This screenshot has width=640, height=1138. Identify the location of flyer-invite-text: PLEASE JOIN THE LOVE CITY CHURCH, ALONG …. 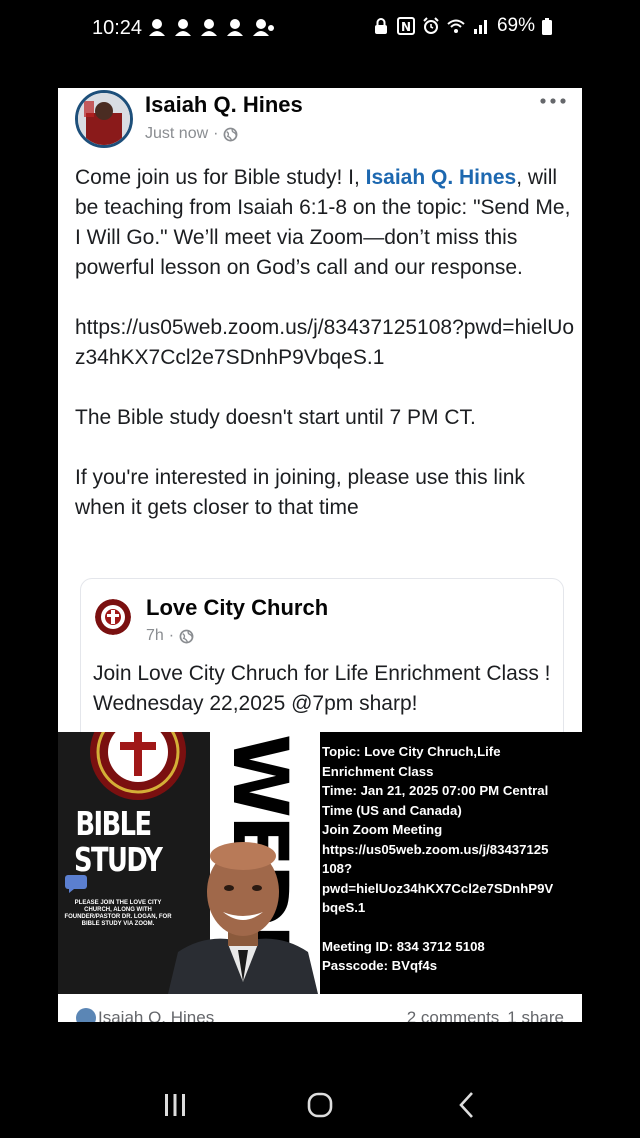
(118, 913).